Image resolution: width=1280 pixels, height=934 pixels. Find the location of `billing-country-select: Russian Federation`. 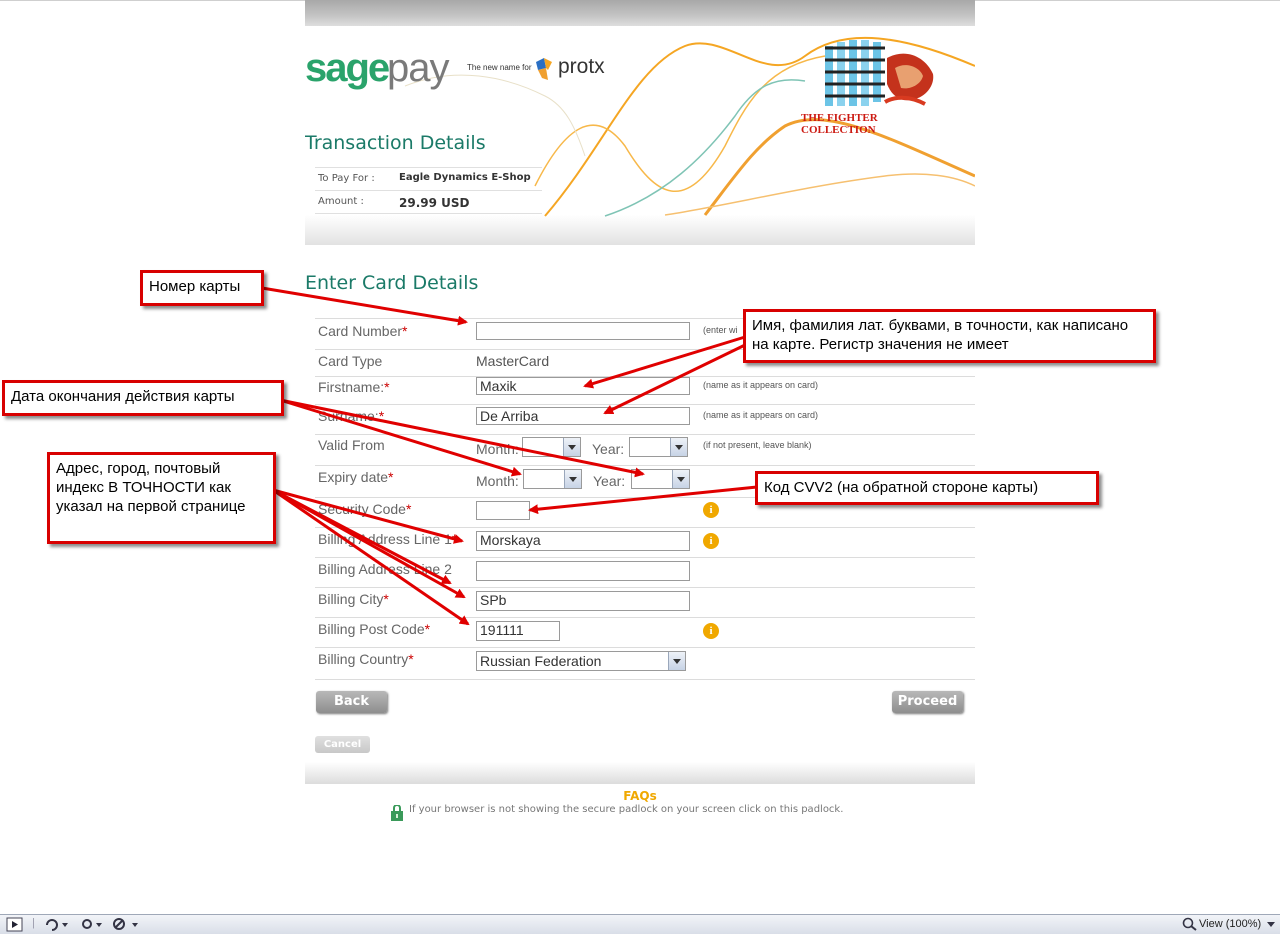

billing-country-select: Russian Federation is located at coordinates (581, 661).